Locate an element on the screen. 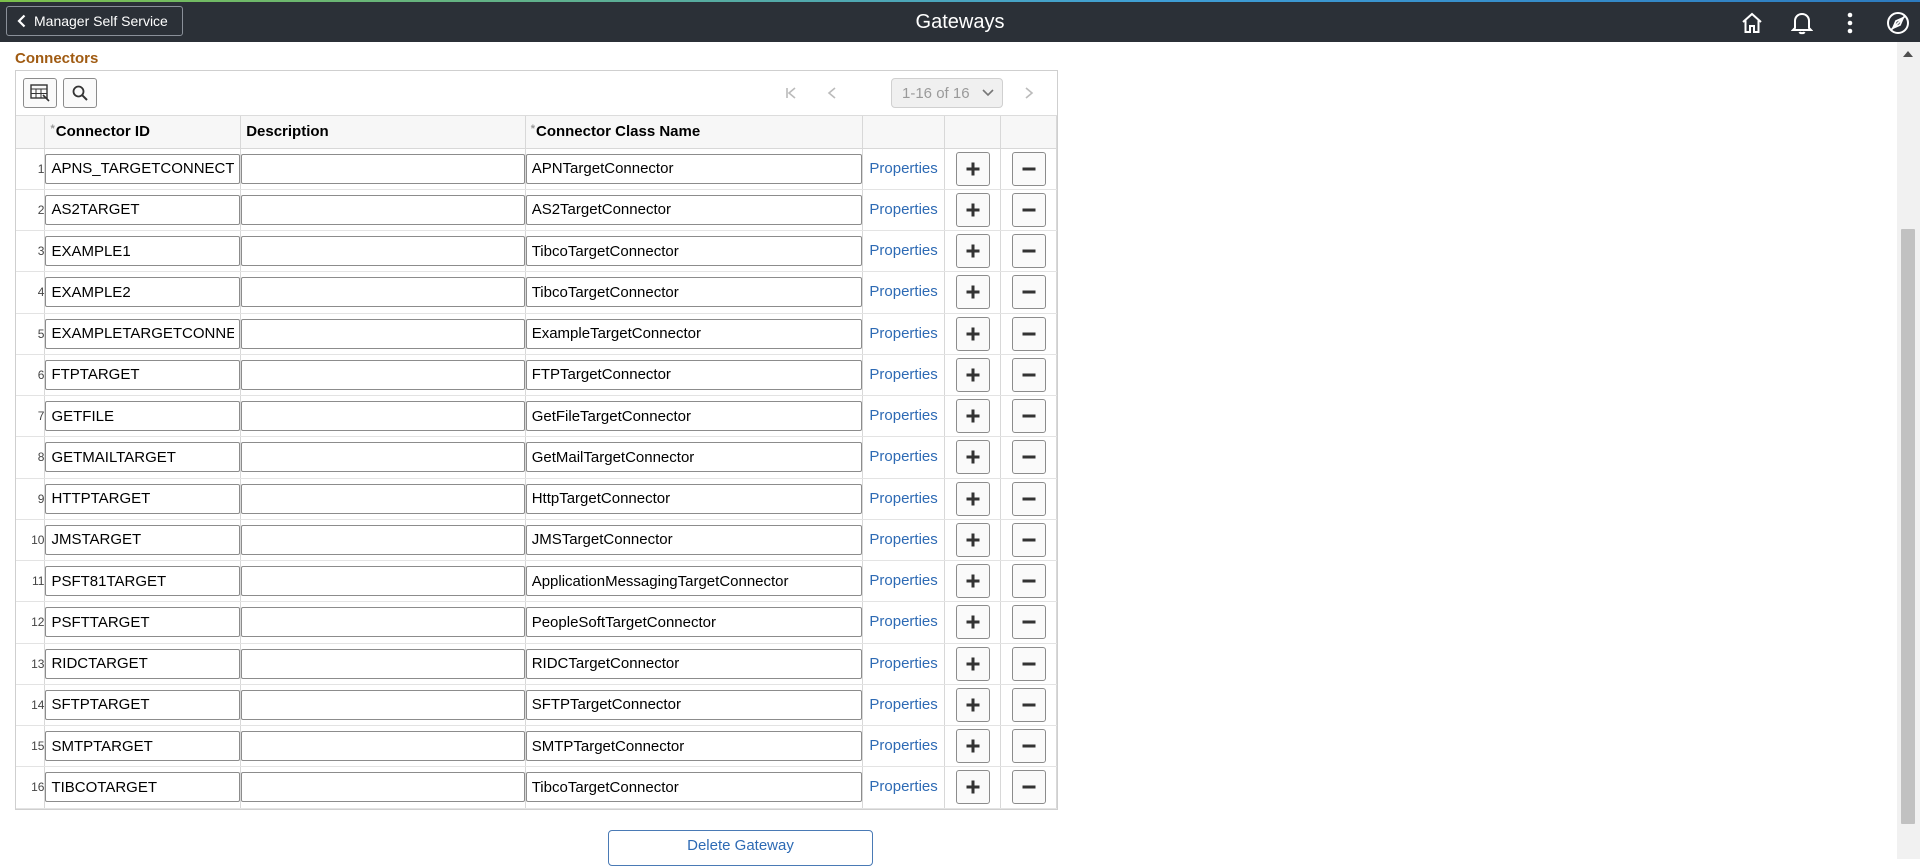 The image size is (1920, 866). last-page-icon is located at coordinates (1039, 93).